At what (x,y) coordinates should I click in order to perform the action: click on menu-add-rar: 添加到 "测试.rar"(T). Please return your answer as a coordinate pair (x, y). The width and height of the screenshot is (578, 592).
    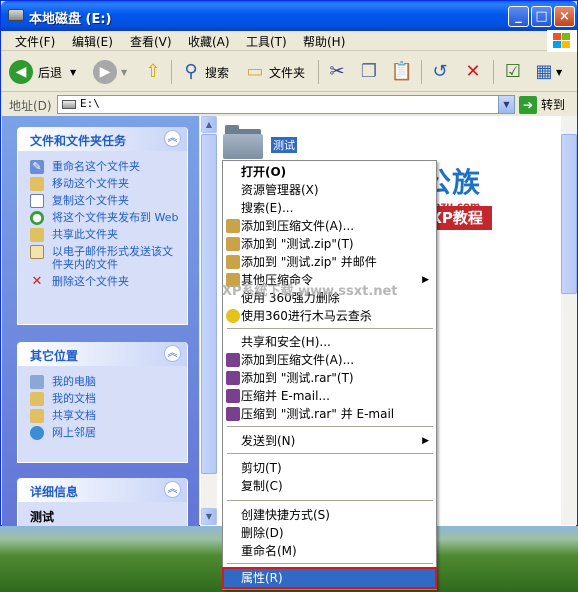
    Looking at the image, I should click on (329, 378).